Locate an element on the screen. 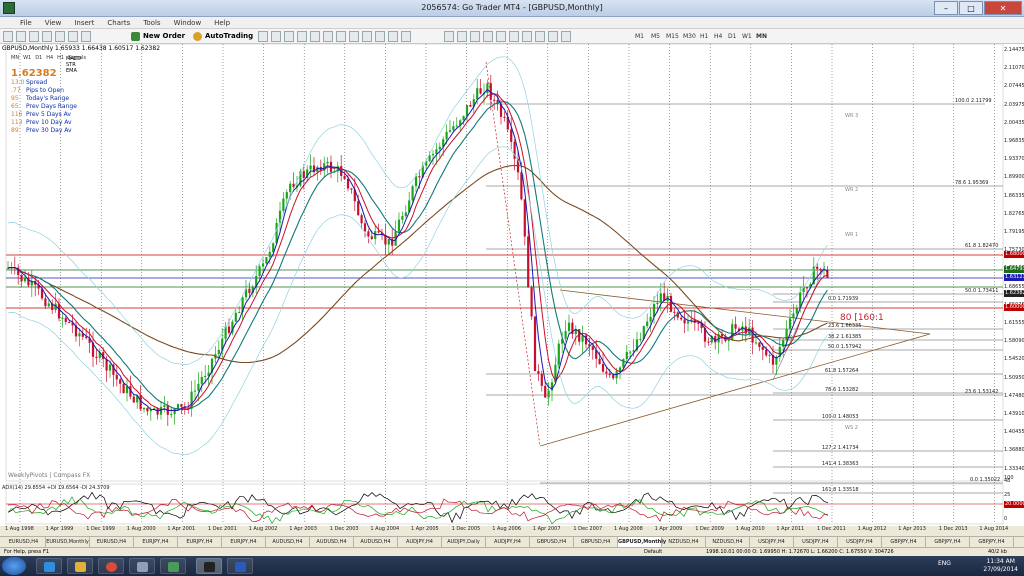 The width and height of the screenshot is (1024, 576). menu-file: File is located at coordinates (26, 23).